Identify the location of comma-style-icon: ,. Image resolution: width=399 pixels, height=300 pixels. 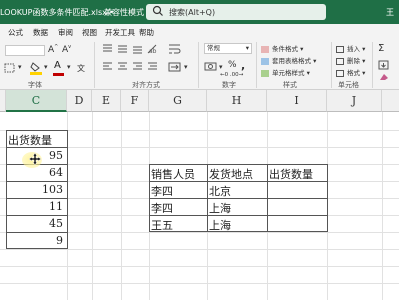
(243, 65).